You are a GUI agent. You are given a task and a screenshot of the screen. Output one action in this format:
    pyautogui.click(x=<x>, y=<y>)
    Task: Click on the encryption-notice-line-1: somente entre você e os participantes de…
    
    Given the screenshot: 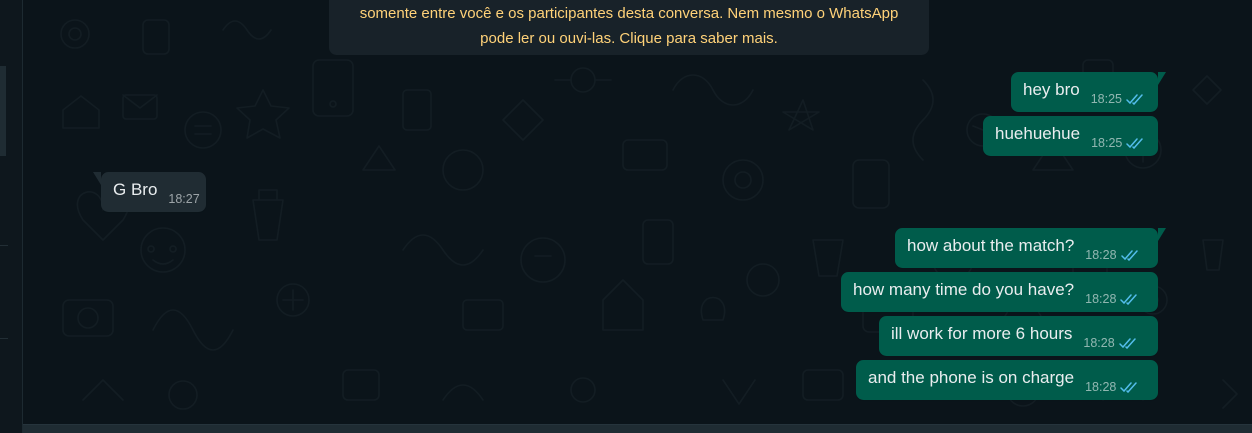 What is the action you would take?
    pyautogui.click(x=629, y=13)
    